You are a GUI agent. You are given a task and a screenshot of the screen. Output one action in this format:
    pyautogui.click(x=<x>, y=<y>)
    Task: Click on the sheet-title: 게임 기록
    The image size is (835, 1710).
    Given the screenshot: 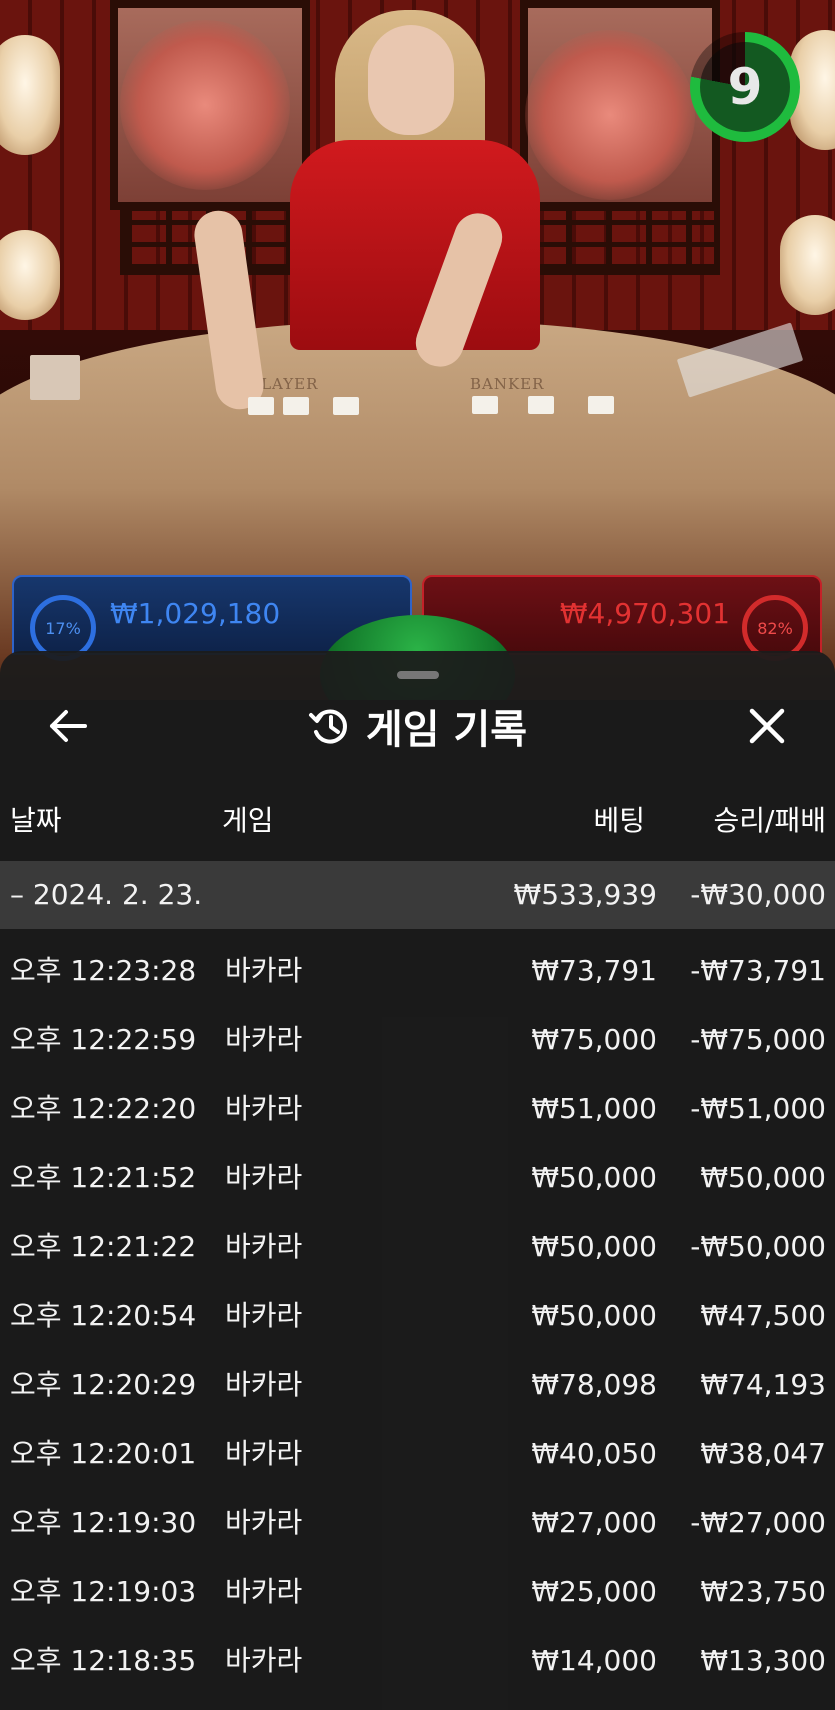 What is the action you would take?
    pyautogui.click(x=446, y=730)
    